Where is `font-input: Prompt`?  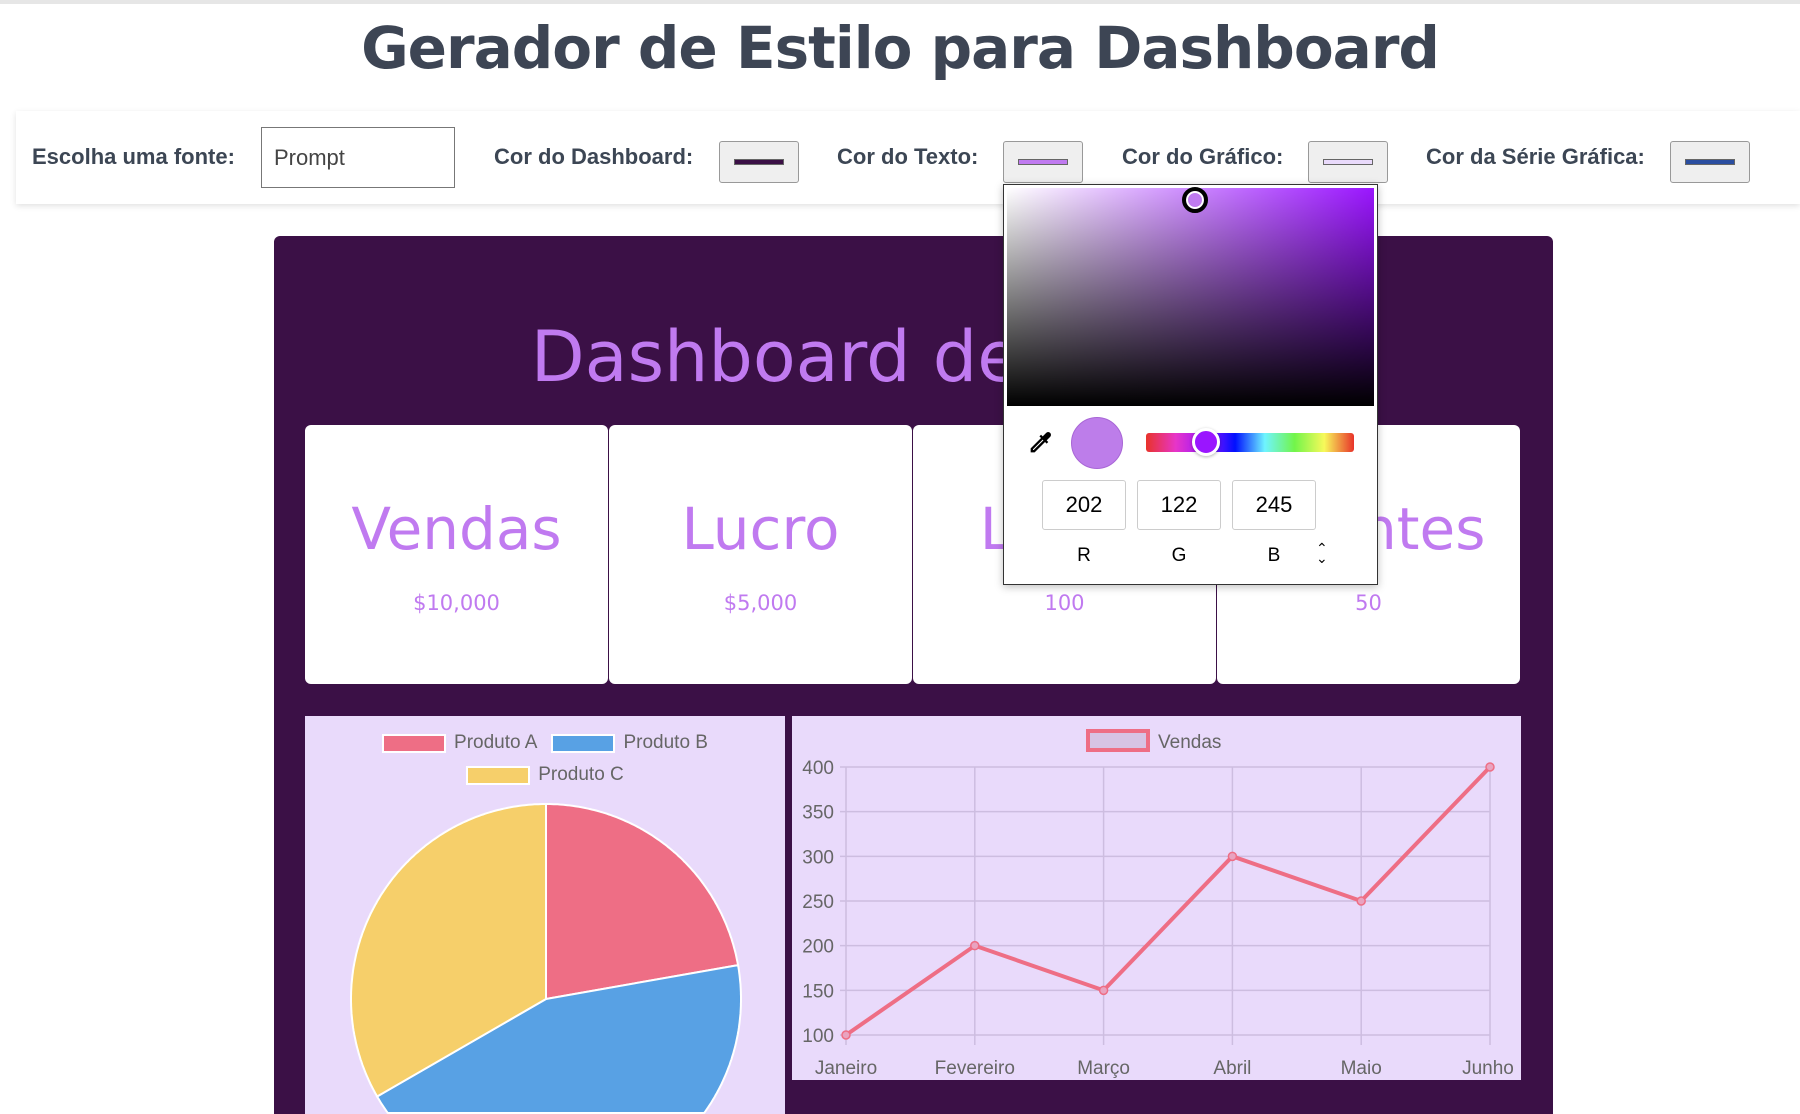
font-input: Prompt is located at coordinates (358, 157).